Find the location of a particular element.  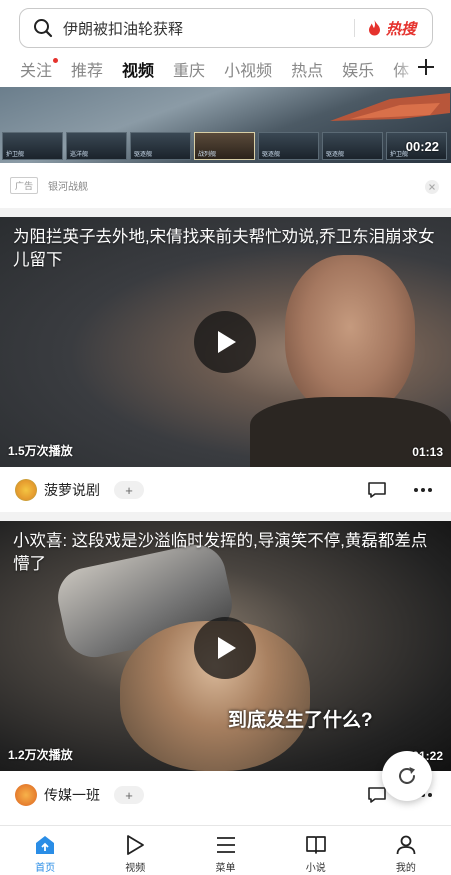

tab-label: 关注 is located at coordinates (36, 71).